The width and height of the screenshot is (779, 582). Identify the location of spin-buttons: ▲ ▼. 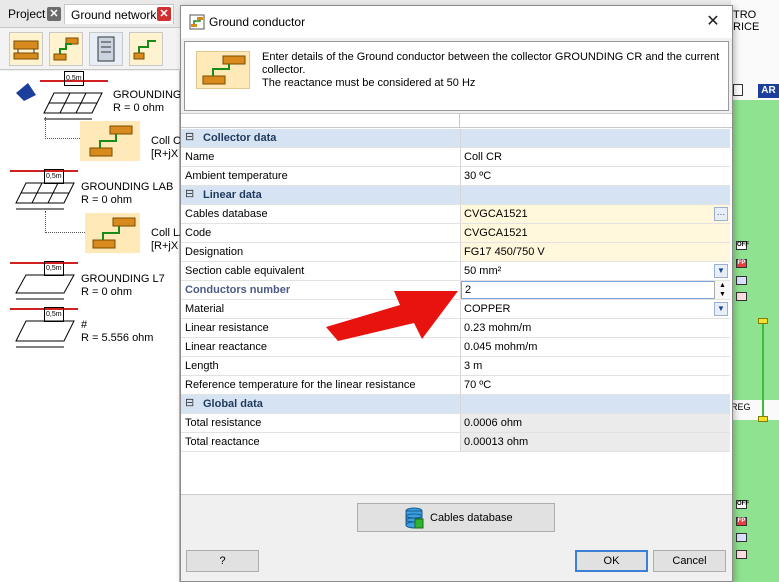
(722, 290).